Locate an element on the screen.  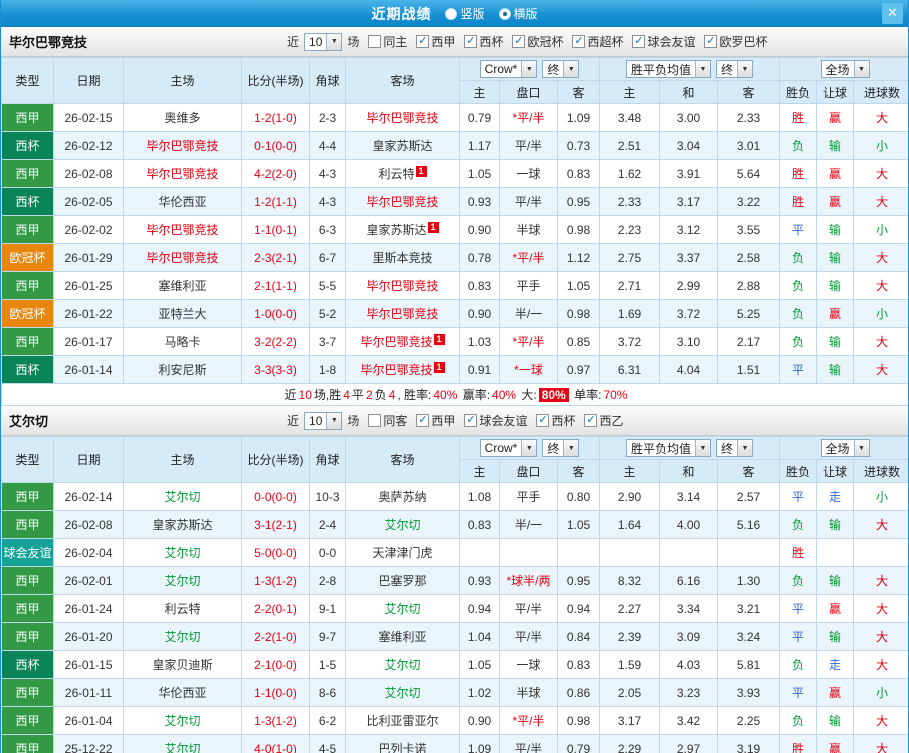
filter-欧罗巴杯: ✓ 欧罗巴杯 is located at coordinates (736, 41).